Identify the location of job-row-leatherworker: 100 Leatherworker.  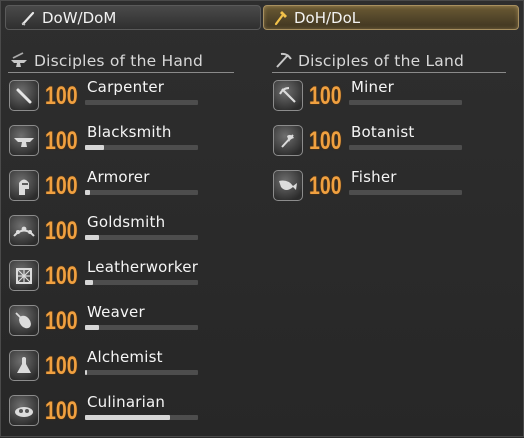
(114, 280).